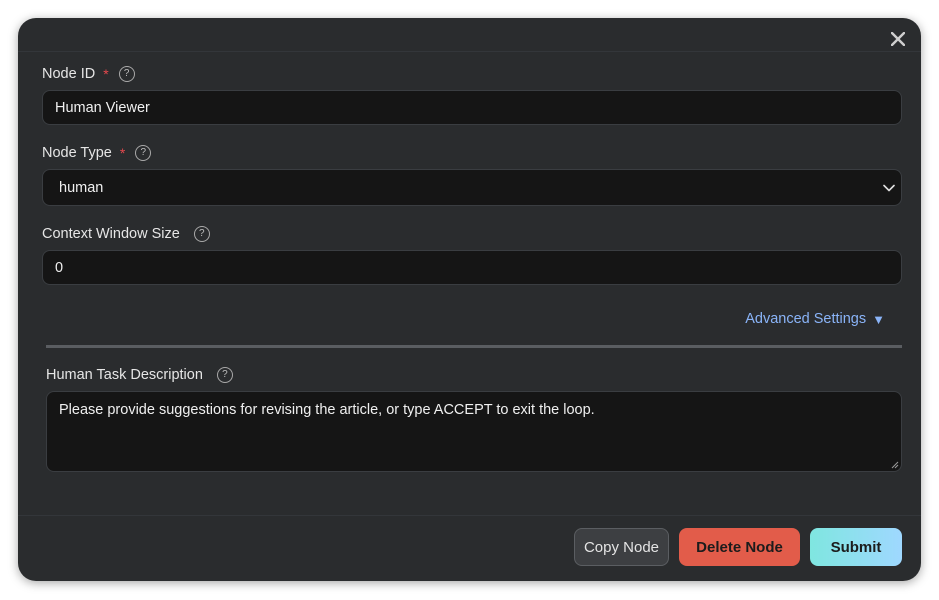 This screenshot has width=939, height=600. Describe the element at coordinates (472, 267) in the screenshot. I see `context-window-input: 0` at that location.